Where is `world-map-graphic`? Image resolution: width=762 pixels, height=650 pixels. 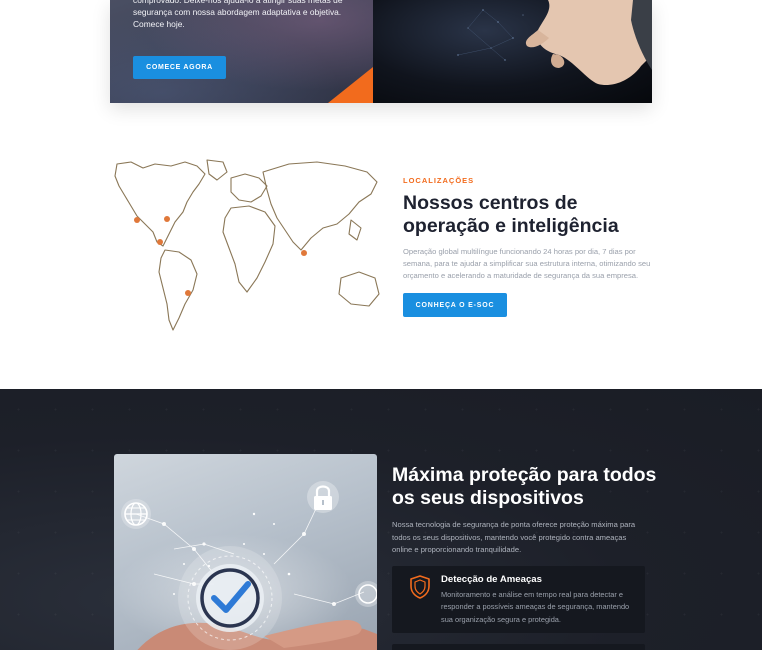 world-map-graphic is located at coordinates (247, 245).